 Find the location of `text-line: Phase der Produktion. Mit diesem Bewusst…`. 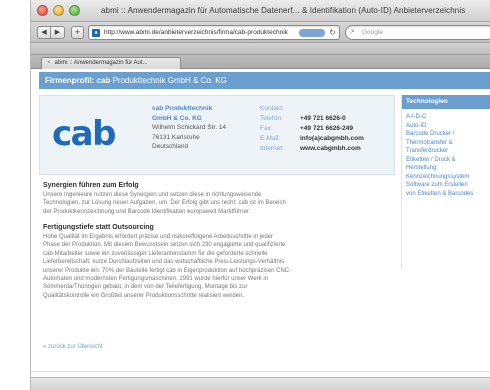

text-line: Phase der Produktion. Mit diesem Bewusst… is located at coordinates (164, 245).